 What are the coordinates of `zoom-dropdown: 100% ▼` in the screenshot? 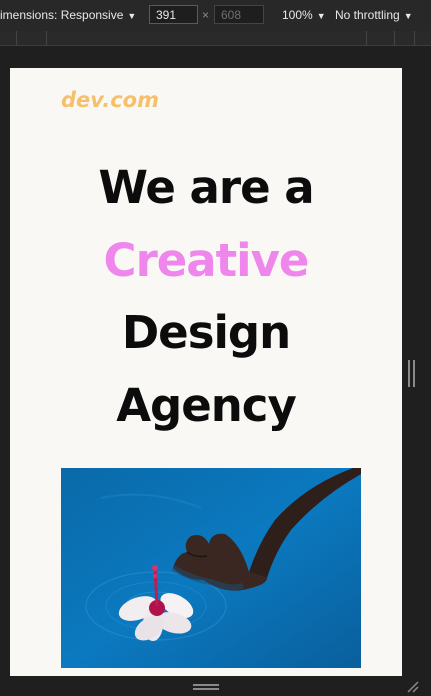 It's located at (304, 15).